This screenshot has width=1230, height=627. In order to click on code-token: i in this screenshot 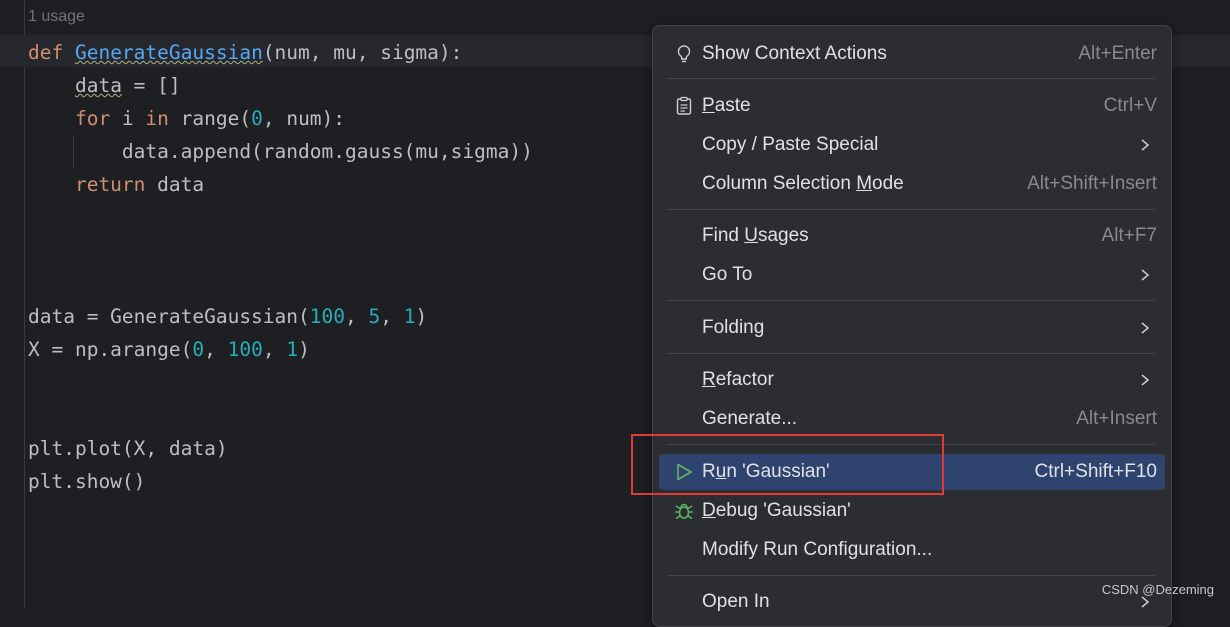, I will do `click(128, 118)`.